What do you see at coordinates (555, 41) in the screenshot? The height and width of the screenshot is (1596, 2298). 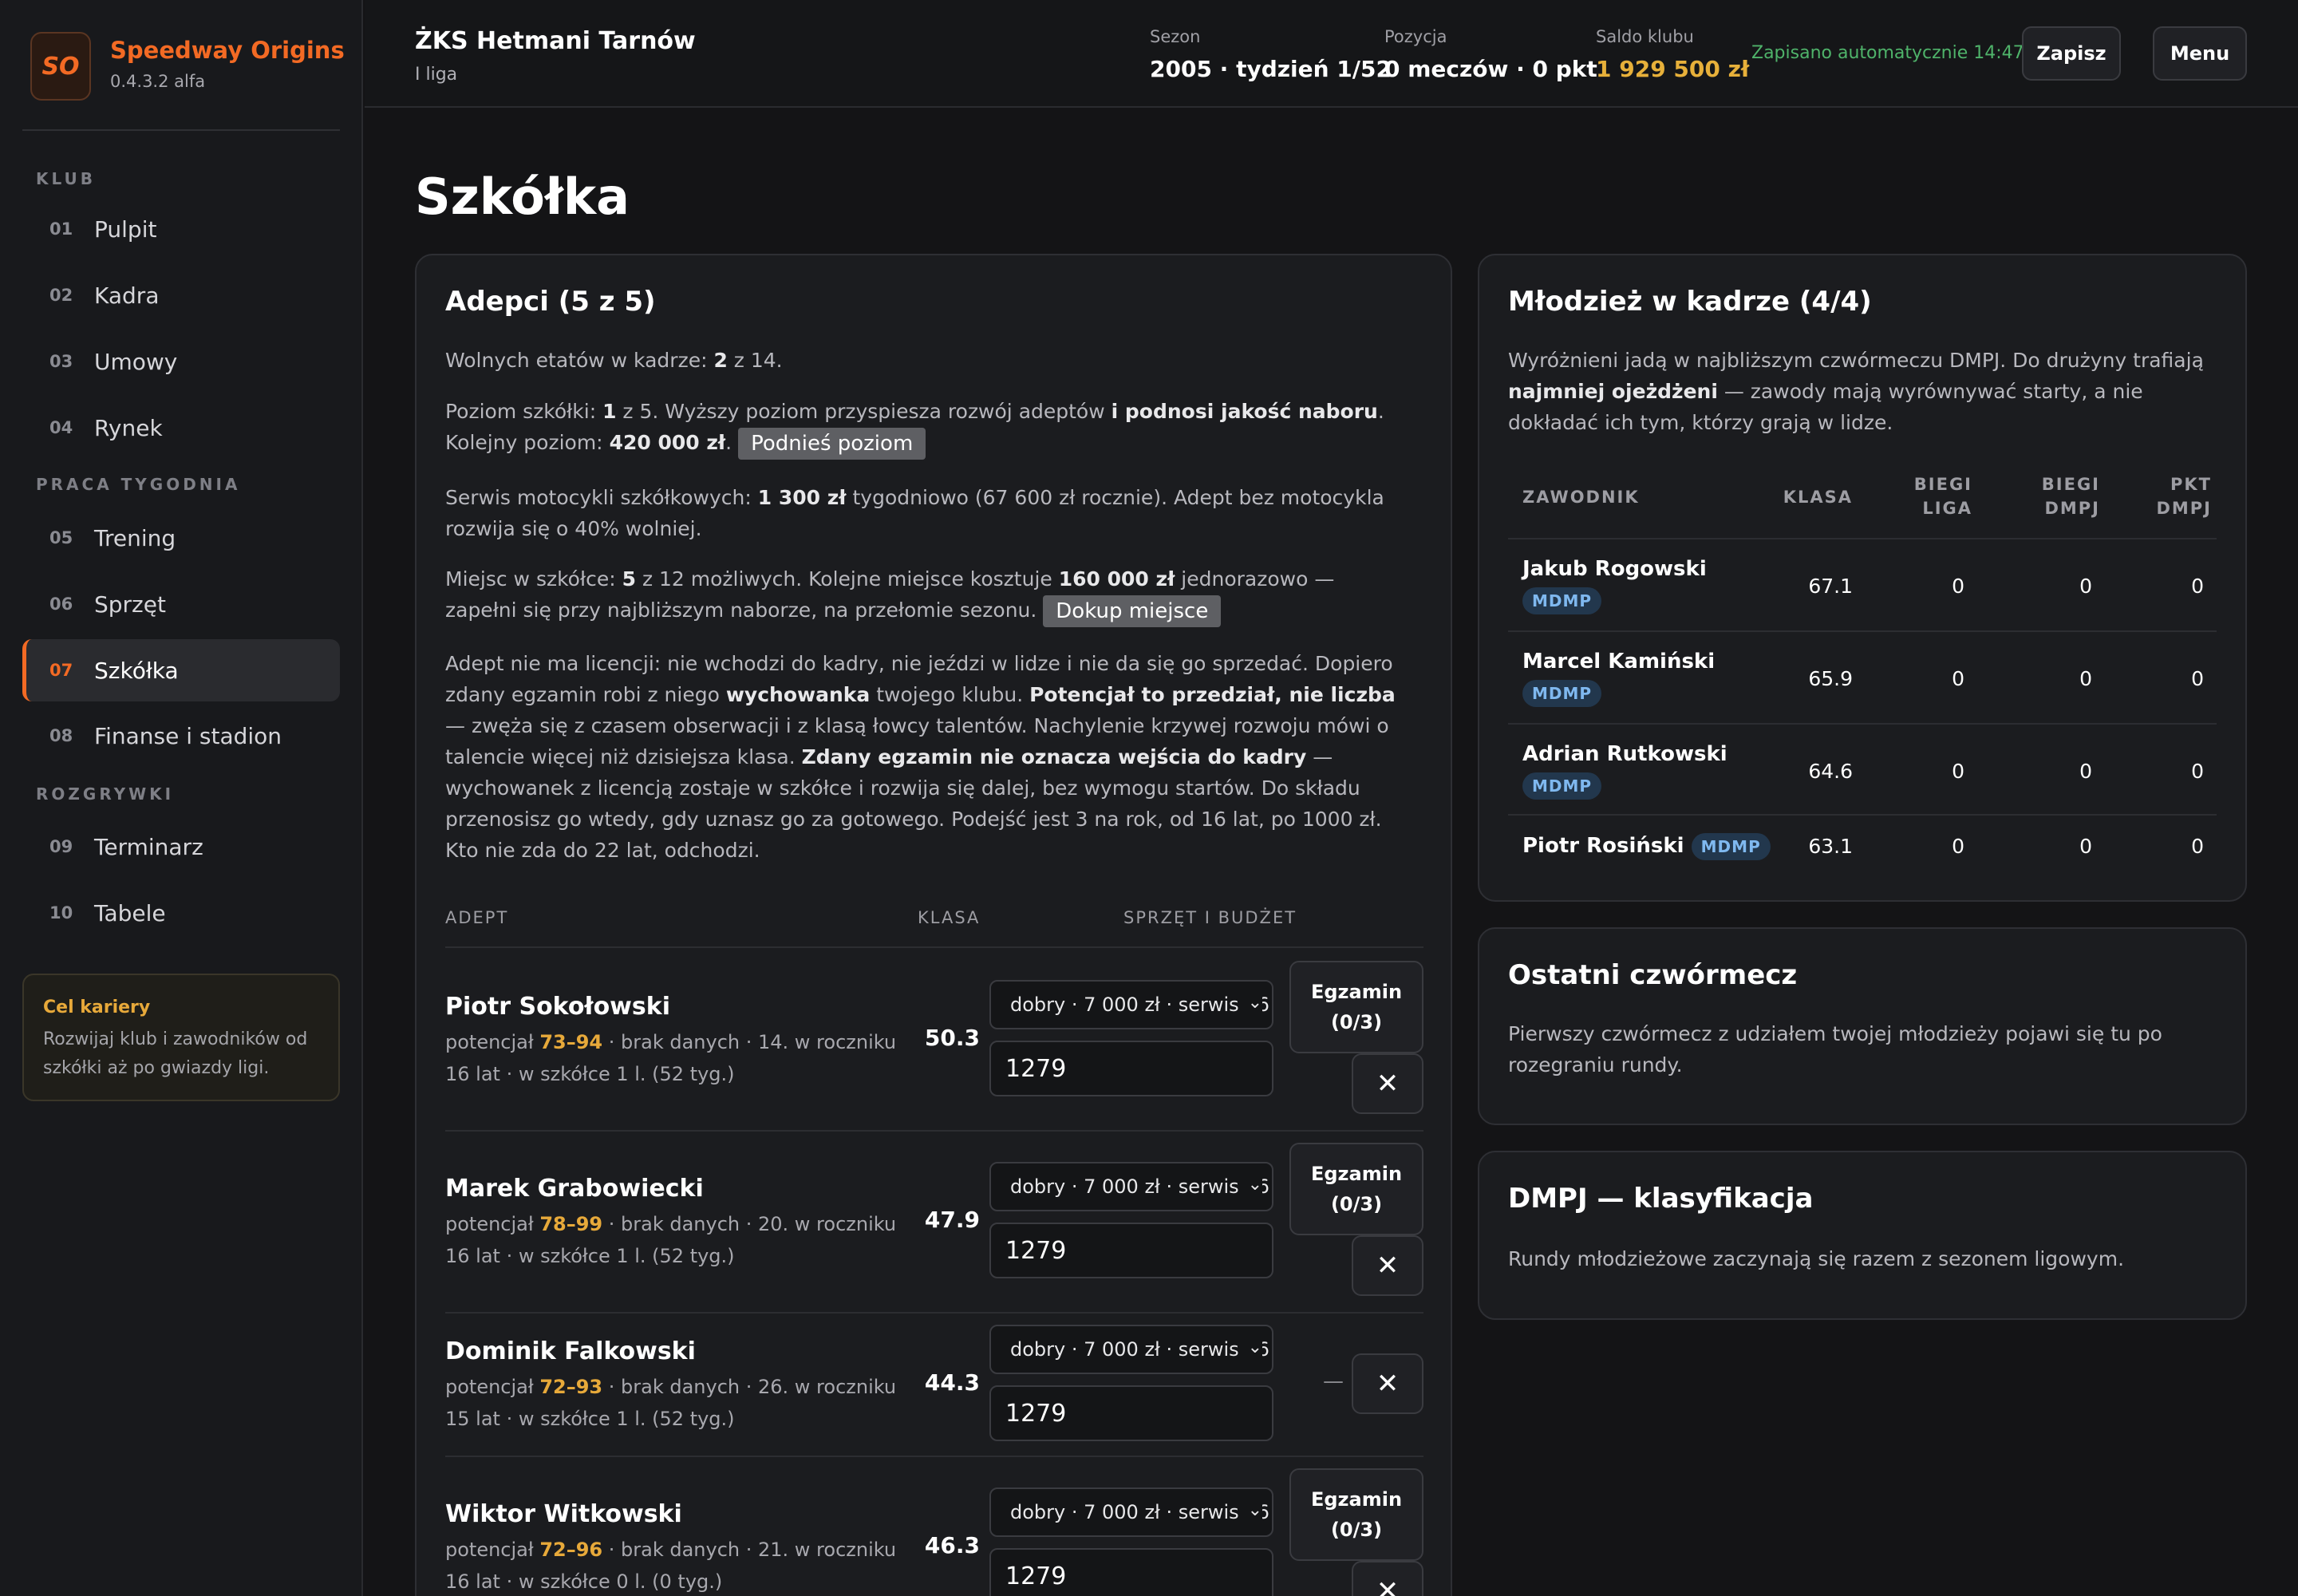 I see `club-name: ŻKS Hetmani Tarnów` at bounding box center [555, 41].